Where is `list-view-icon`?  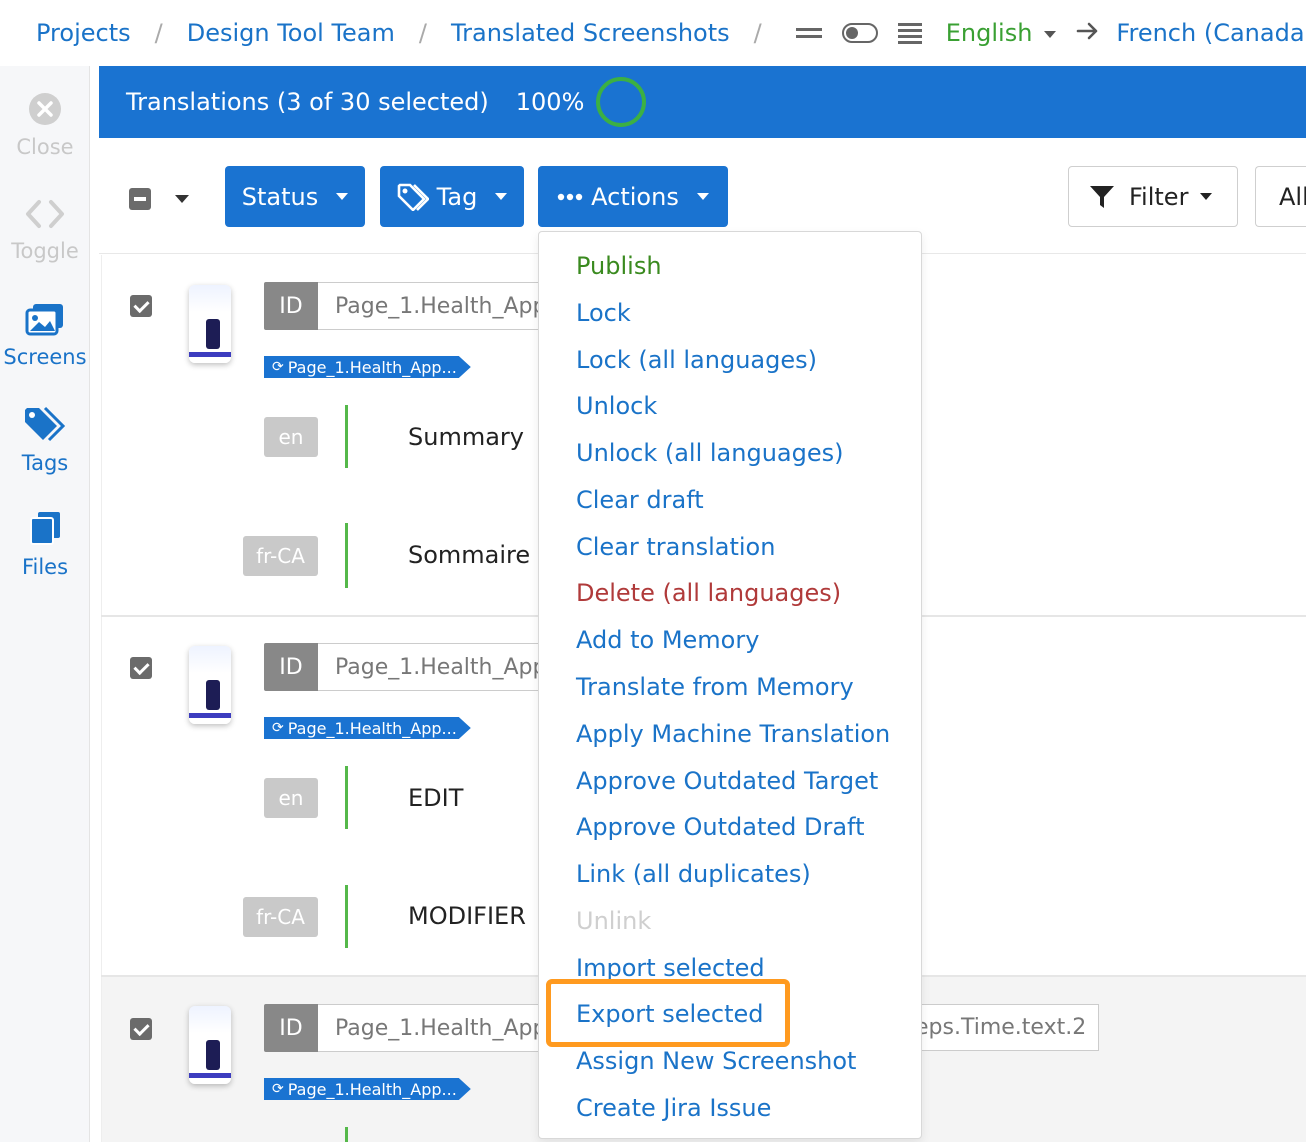 list-view-icon is located at coordinates (909, 33).